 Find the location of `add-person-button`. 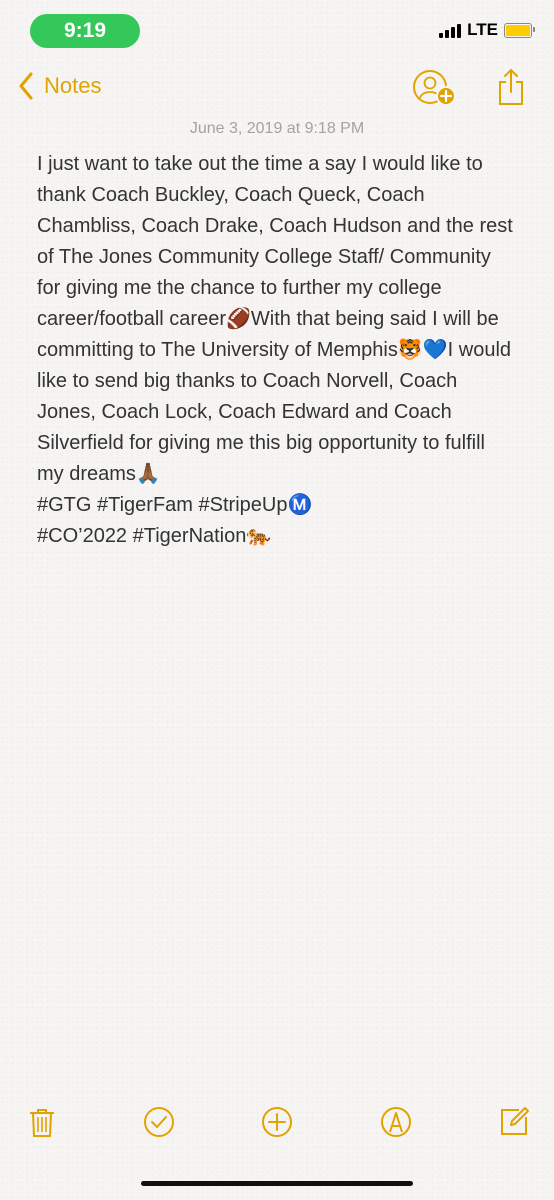

add-person-button is located at coordinates (435, 88).